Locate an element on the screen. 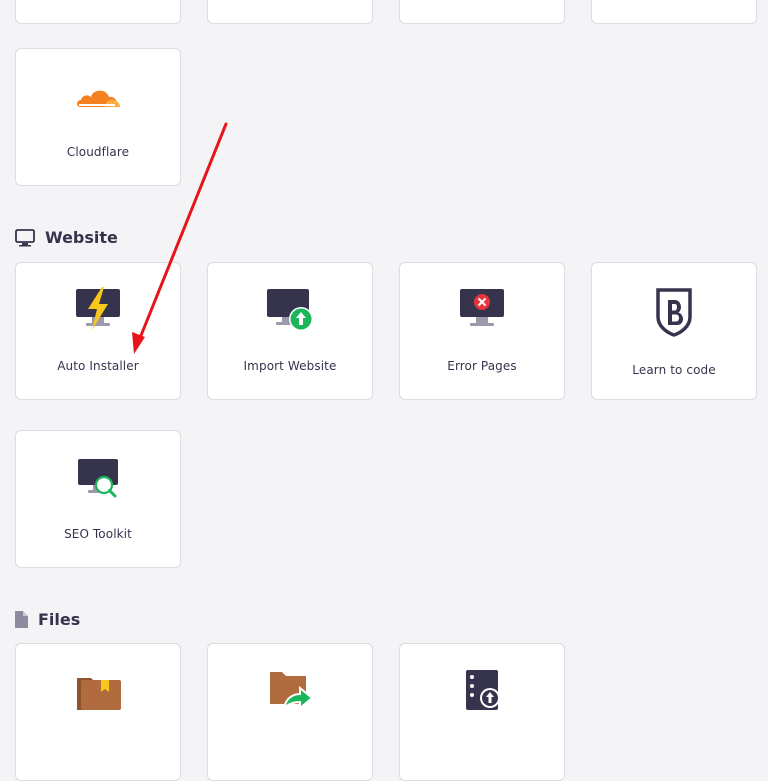  magnifier-monitor-icon is located at coordinates (98, 481).